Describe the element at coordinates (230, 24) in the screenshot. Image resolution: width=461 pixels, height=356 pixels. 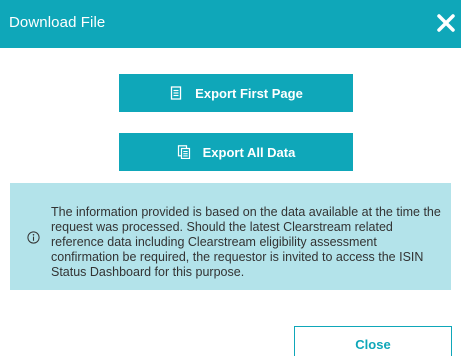
I see `dialog-header: Download File` at that location.